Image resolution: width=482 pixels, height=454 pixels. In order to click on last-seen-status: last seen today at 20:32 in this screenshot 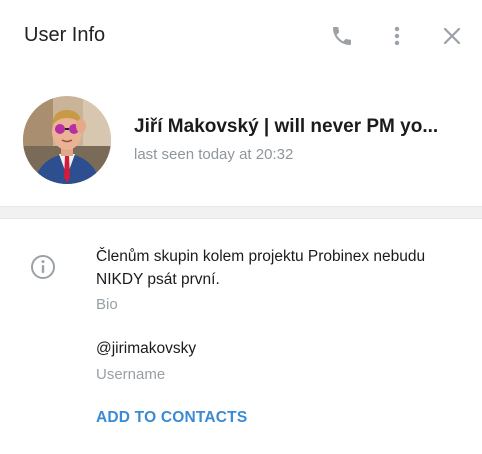, I will do `click(214, 154)`.